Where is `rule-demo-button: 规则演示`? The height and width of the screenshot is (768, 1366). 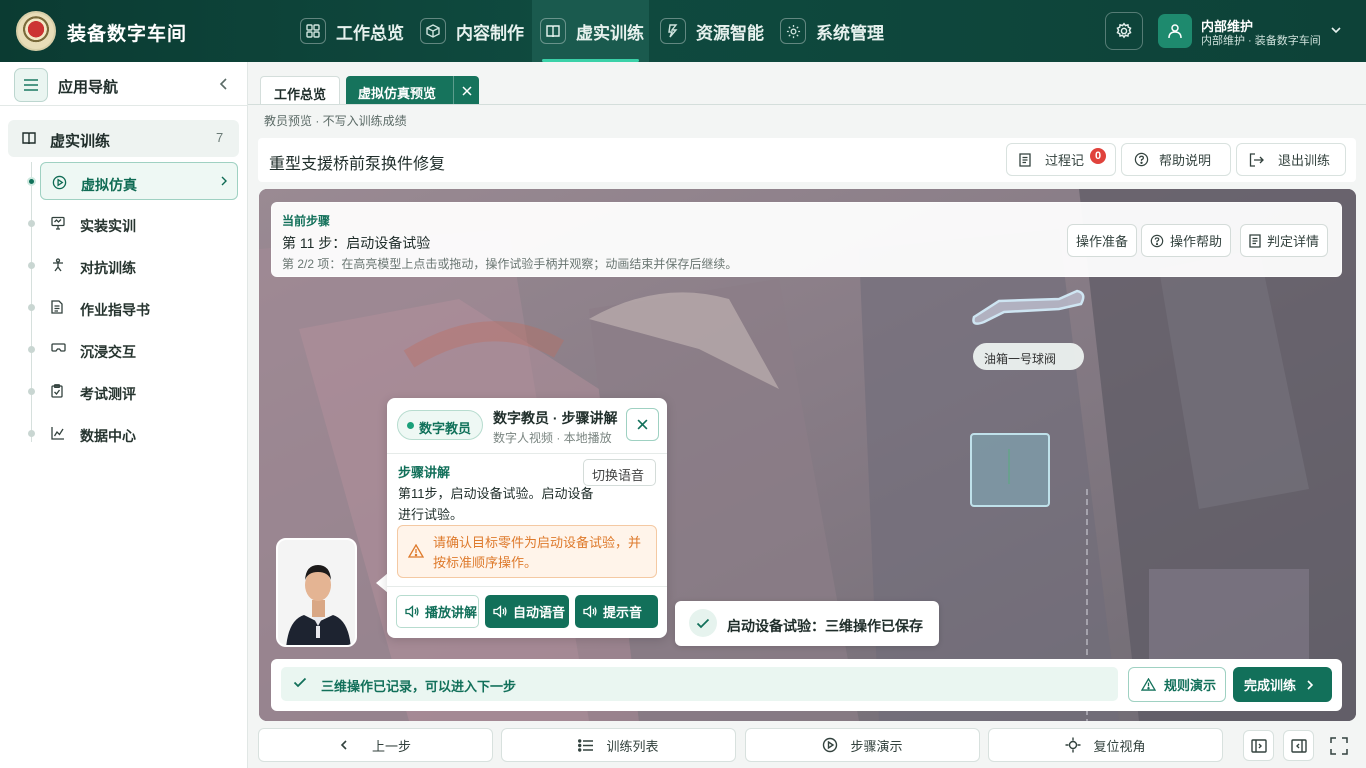
rule-demo-button: 规则演示 is located at coordinates (1177, 684).